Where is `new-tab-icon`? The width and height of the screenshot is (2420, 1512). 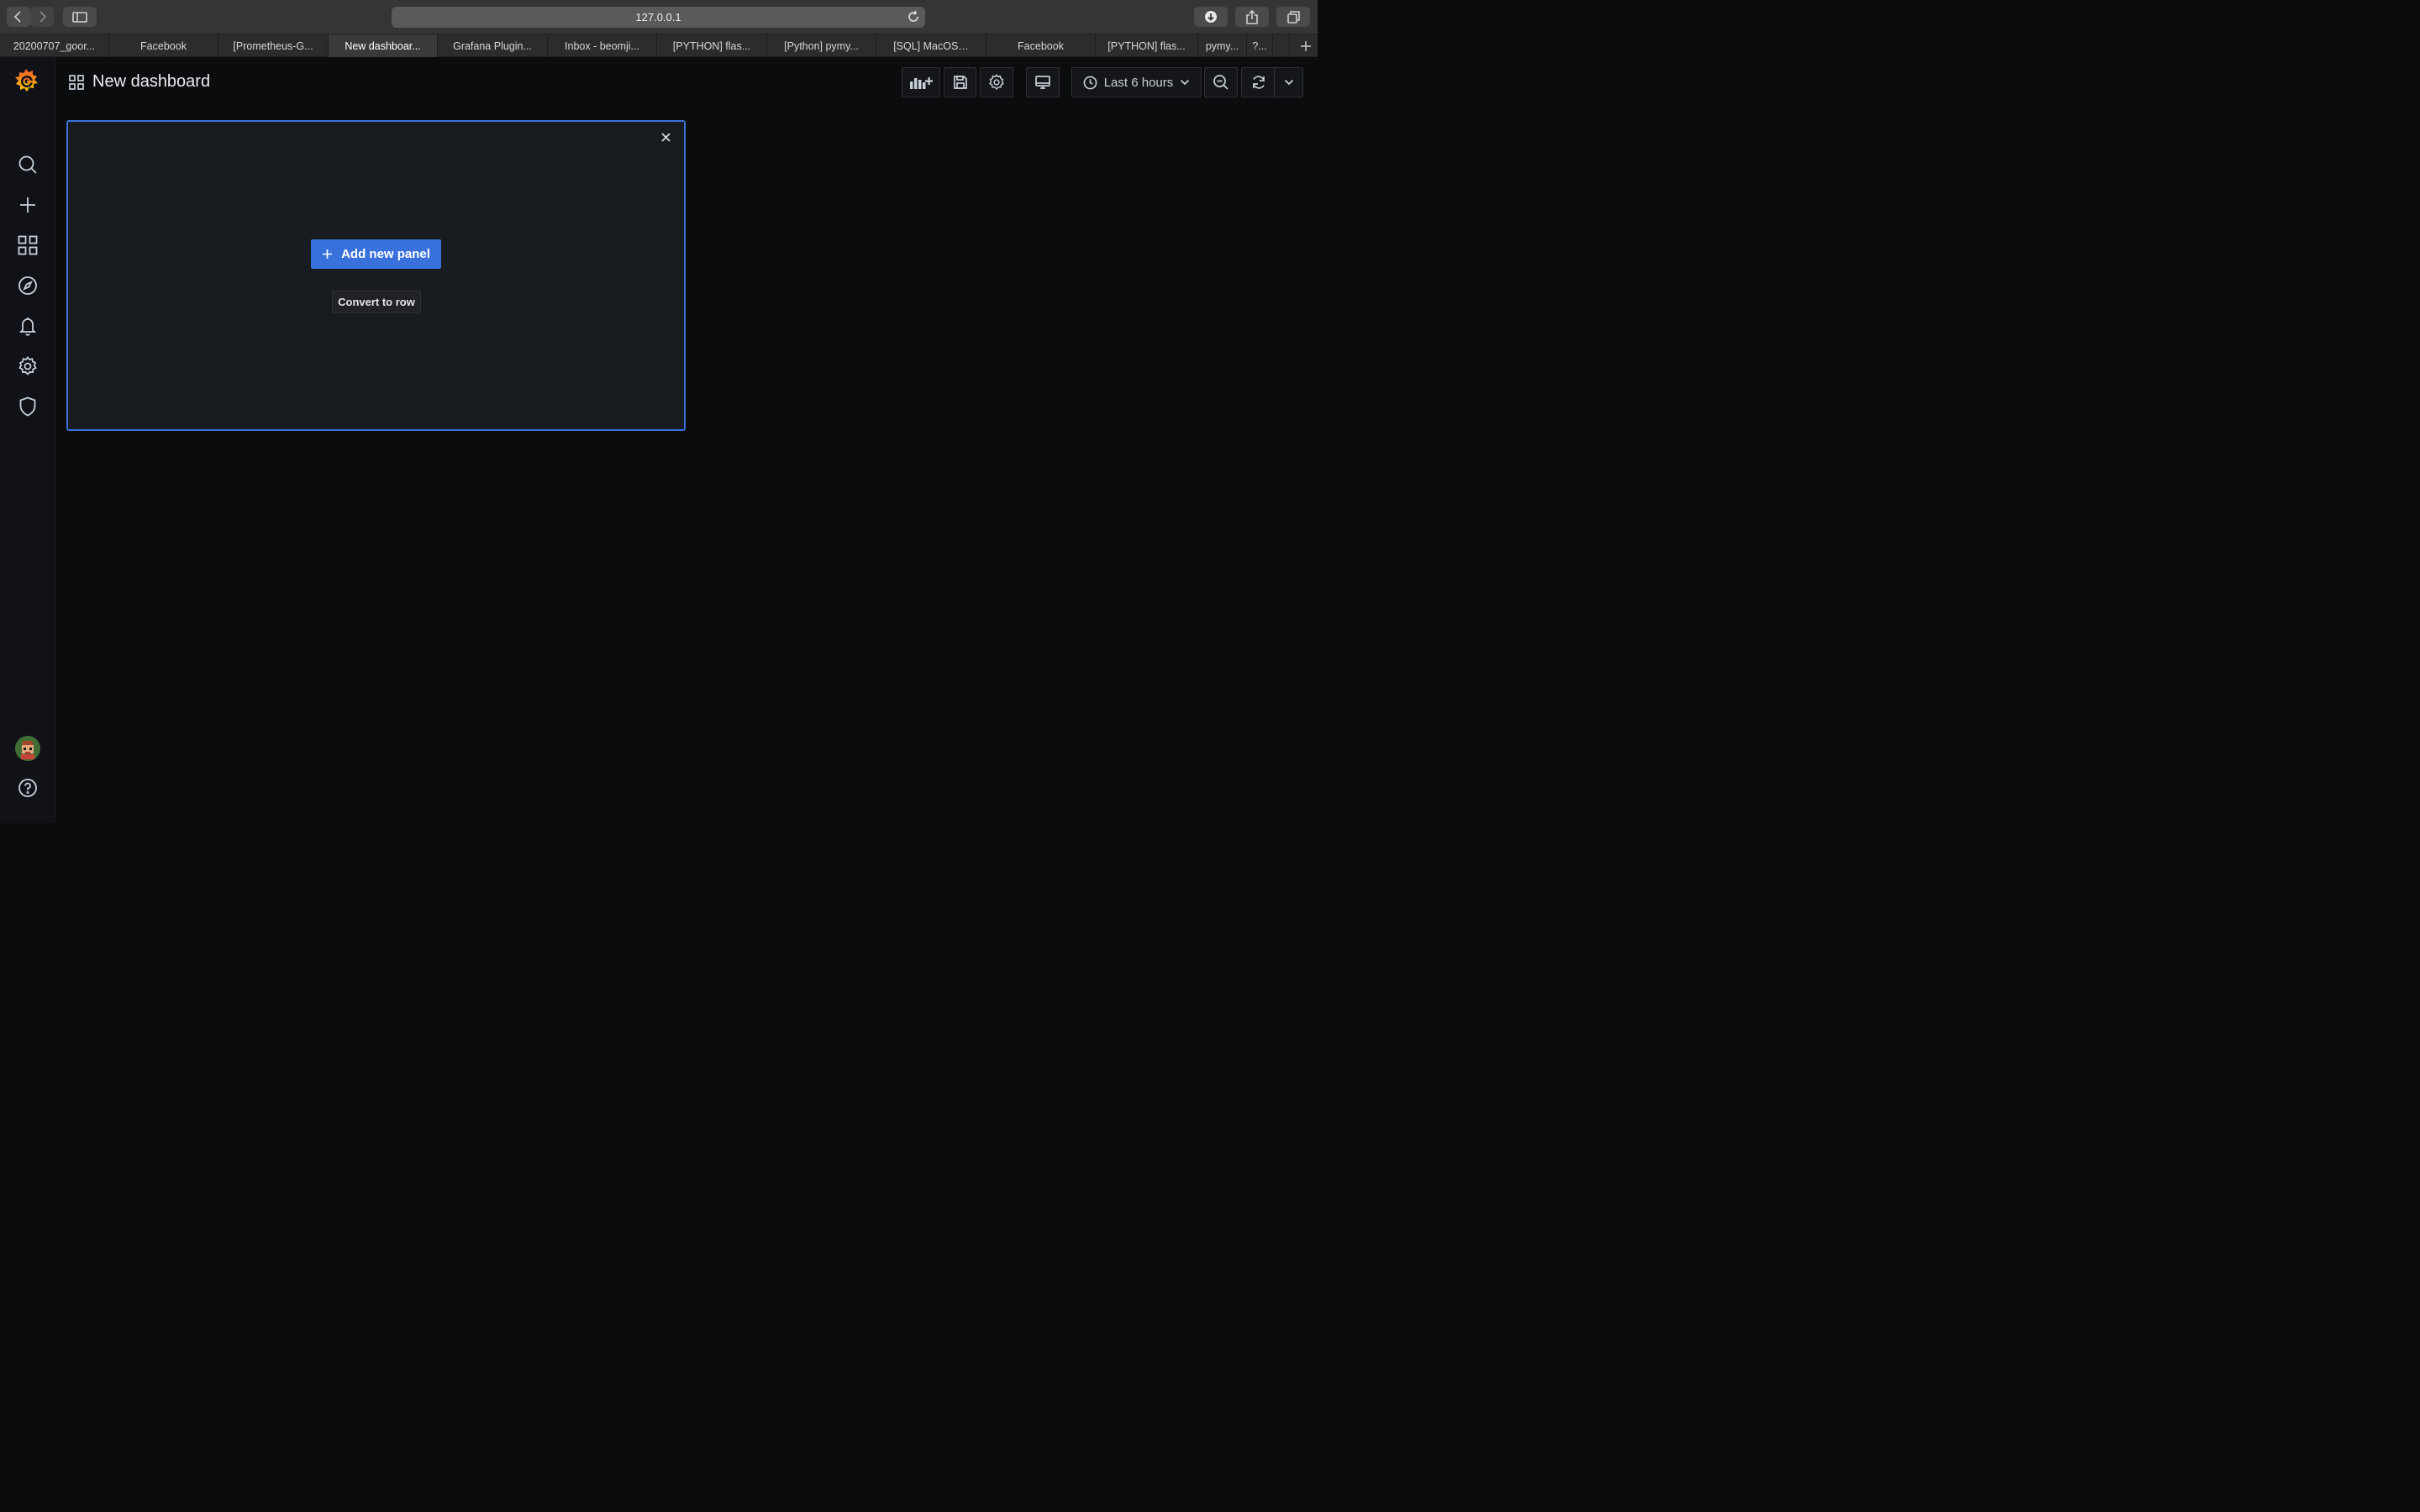 new-tab-icon is located at coordinates (1306, 45).